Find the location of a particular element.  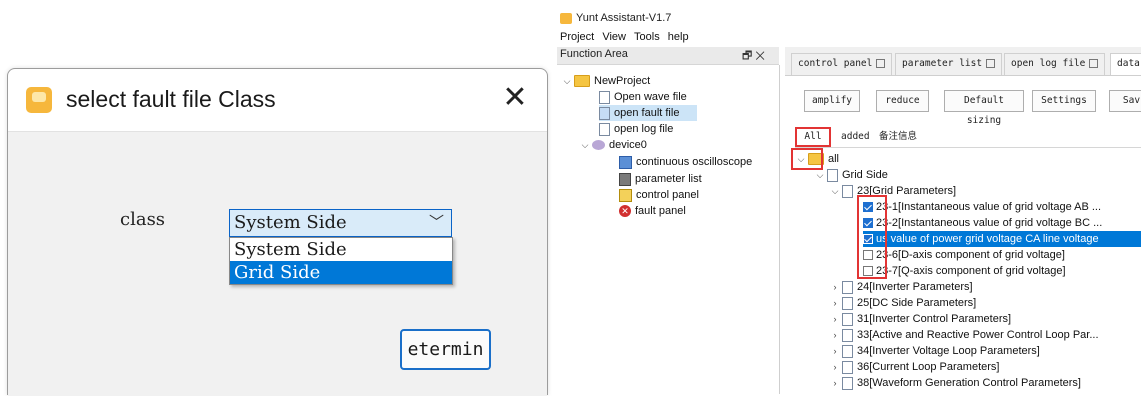

tree-node-group: › 36[Current Loop Parameters] is located at coordinates (914, 367).